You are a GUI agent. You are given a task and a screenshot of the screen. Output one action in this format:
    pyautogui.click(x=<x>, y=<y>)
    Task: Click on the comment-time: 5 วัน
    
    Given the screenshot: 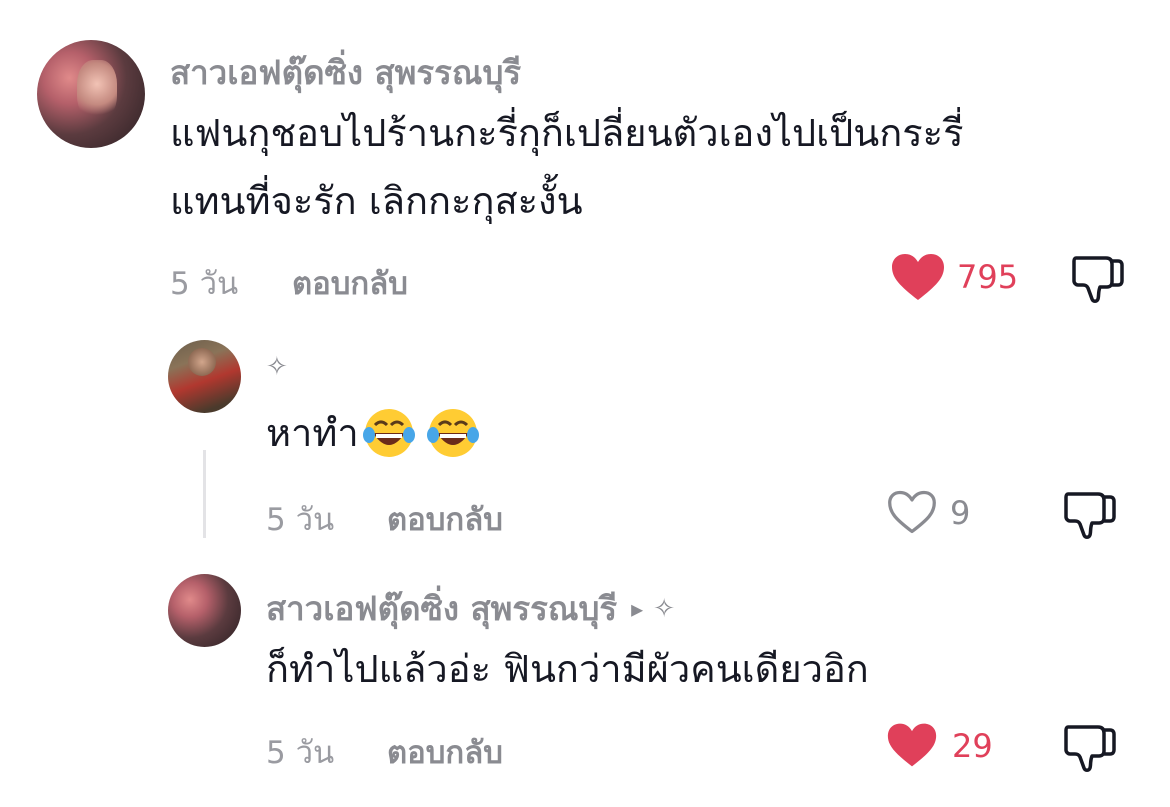 What is the action you would take?
    pyautogui.click(x=204, y=284)
    